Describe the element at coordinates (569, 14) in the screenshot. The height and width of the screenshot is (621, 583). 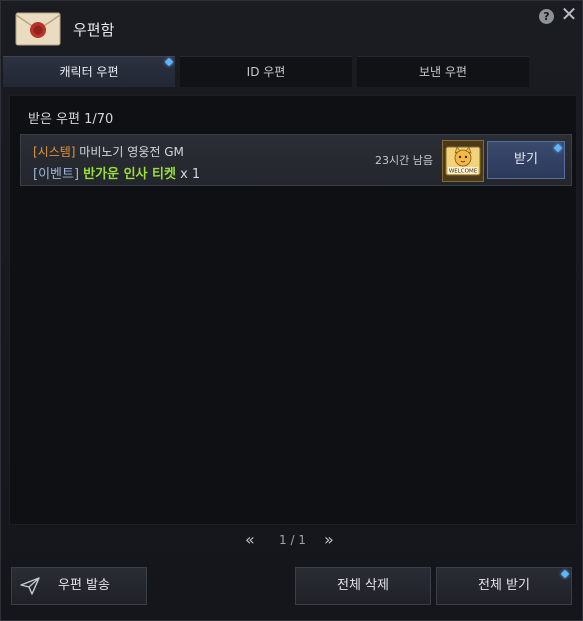
I see `close-button: ✕` at that location.